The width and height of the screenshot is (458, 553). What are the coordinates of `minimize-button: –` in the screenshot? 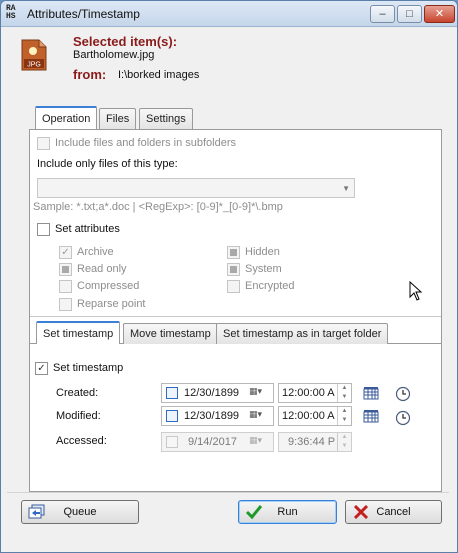 It's located at (382, 14).